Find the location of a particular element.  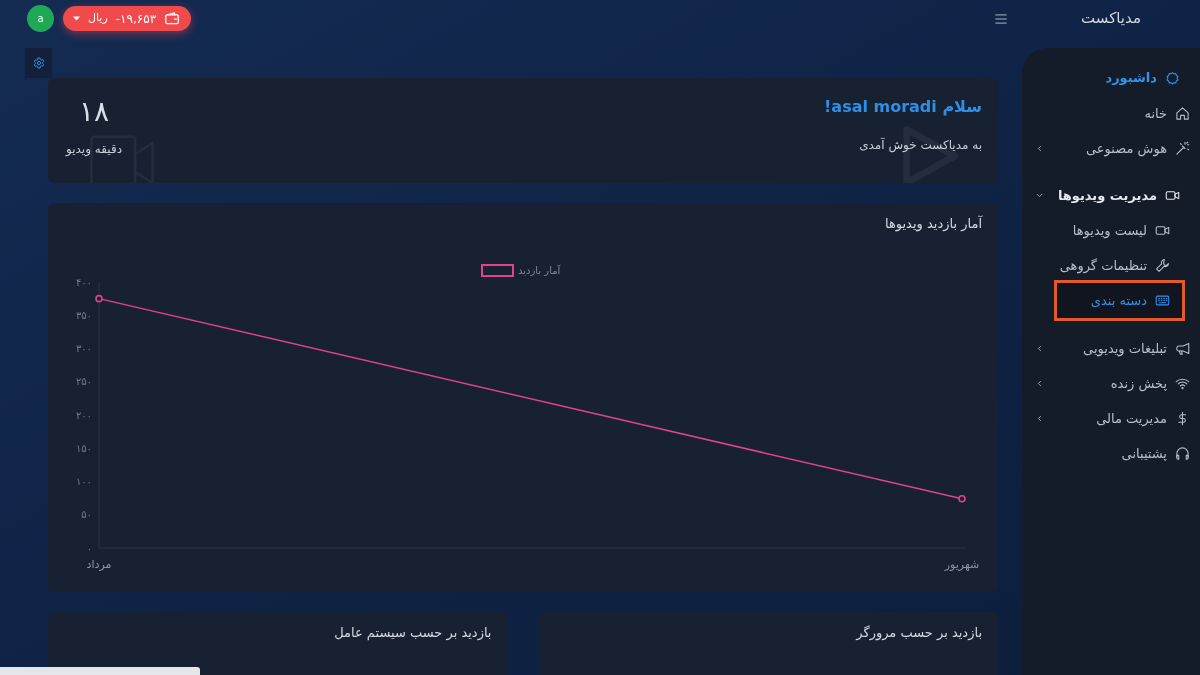

axis-category-label: مرداد is located at coordinates (99, 564).